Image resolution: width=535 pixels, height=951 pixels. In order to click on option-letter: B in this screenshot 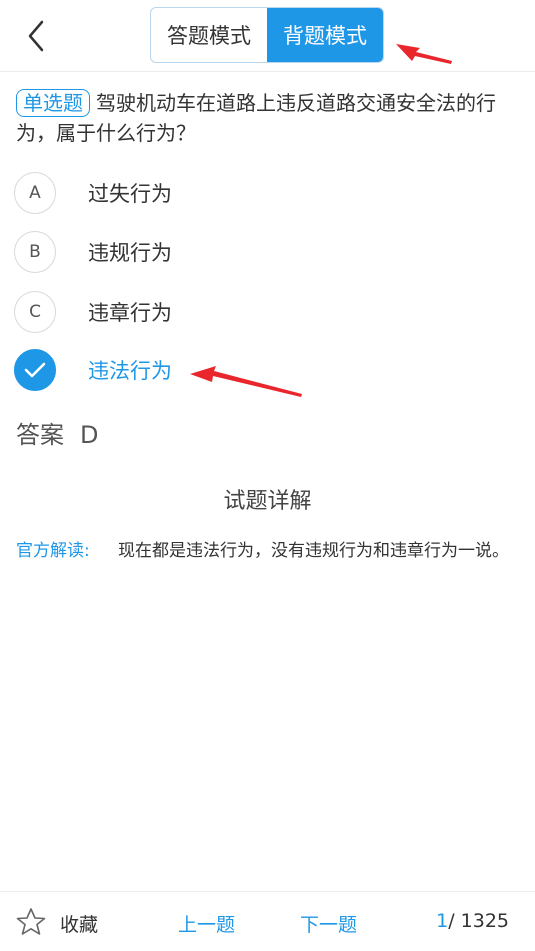, I will do `click(35, 252)`.